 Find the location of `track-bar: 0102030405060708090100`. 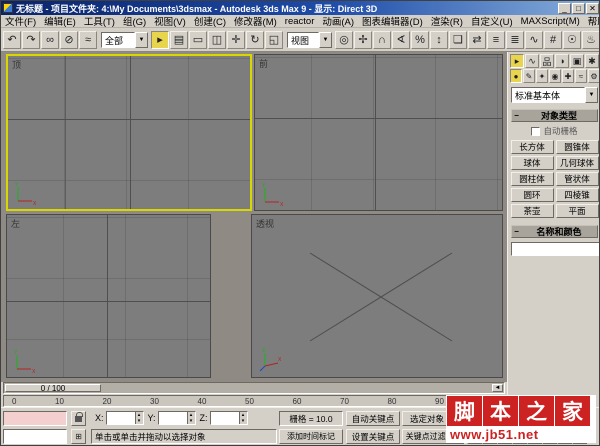

track-bar: 0102030405060708090100 is located at coordinates (254, 401).